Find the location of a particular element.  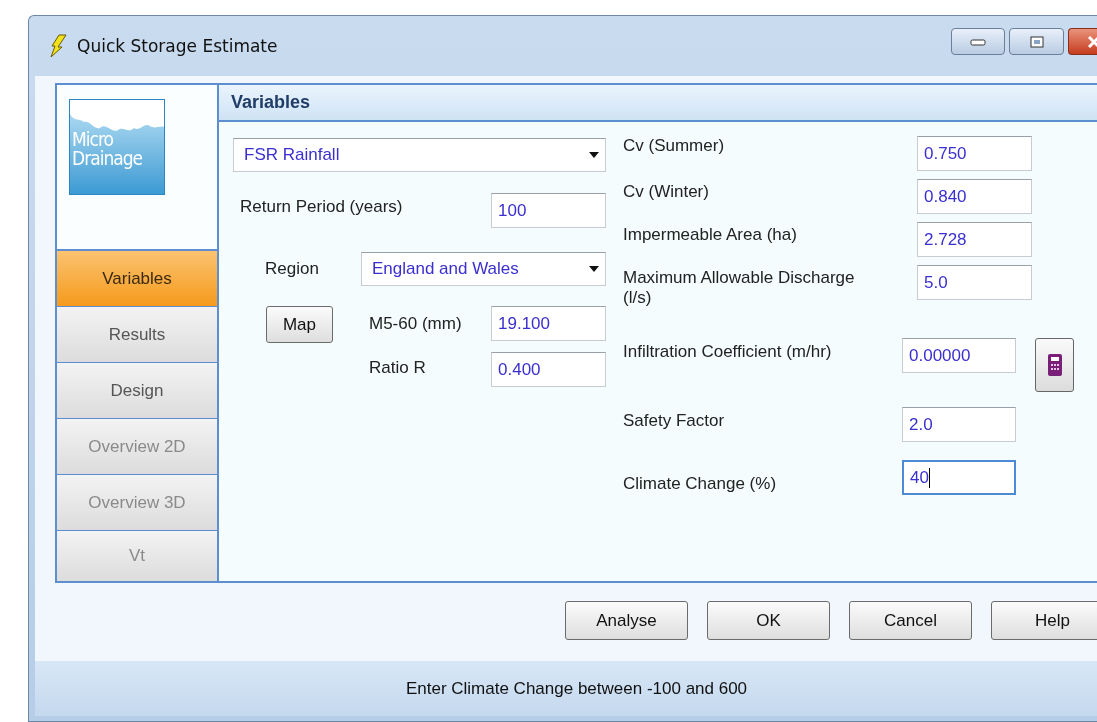

input-field: 0.400 is located at coordinates (548, 369).